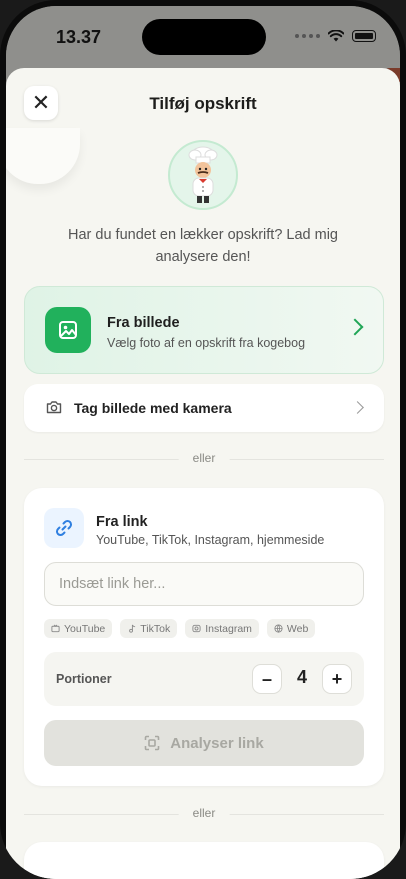 The image size is (406, 879). What do you see at coordinates (68, 330) in the screenshot?
I see `image-icon` at bounding box center [68, 330].